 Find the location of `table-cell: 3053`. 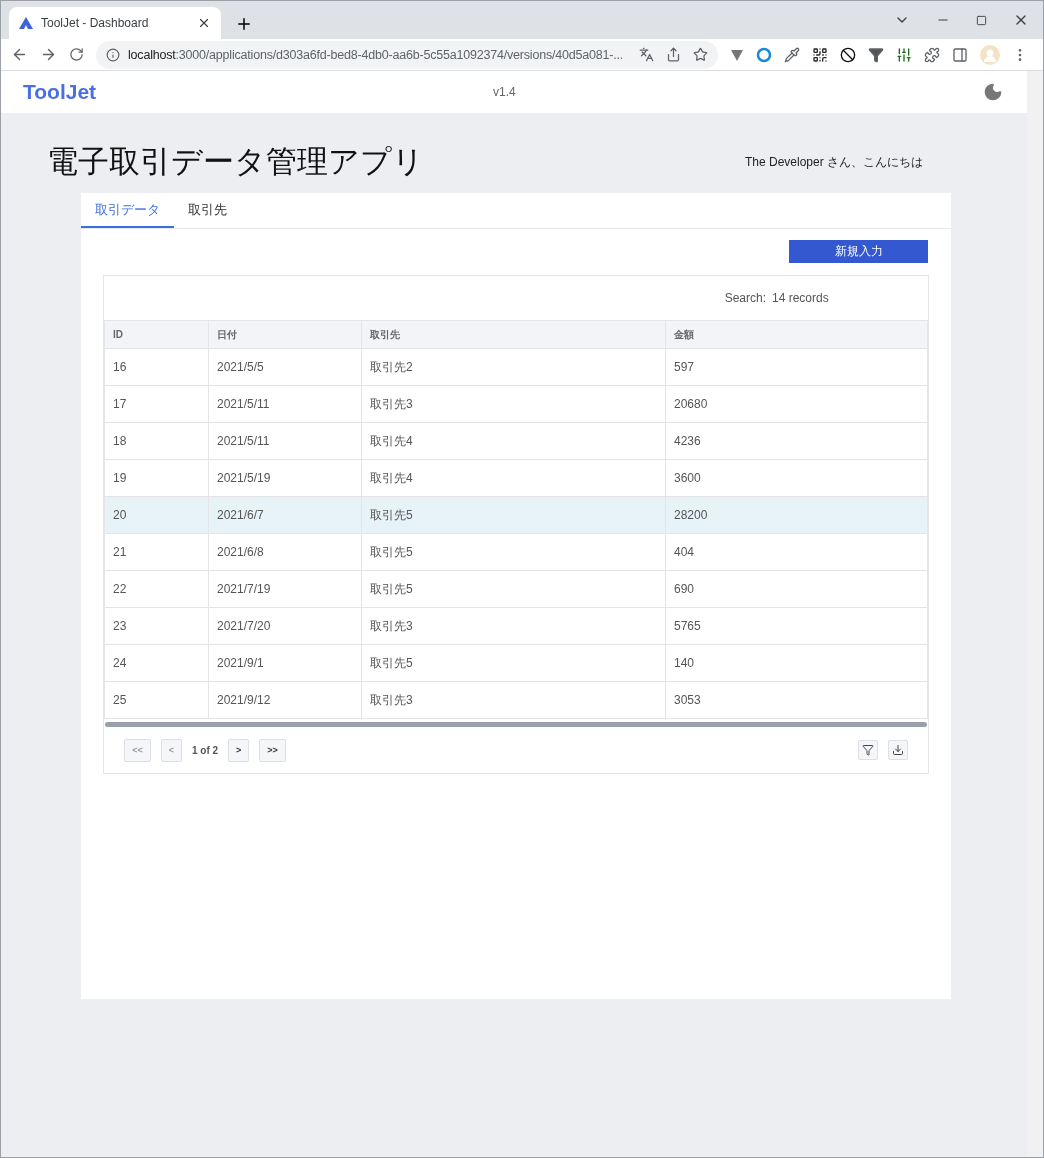

table-cell: 3053 is located at coordinates (797, 700).